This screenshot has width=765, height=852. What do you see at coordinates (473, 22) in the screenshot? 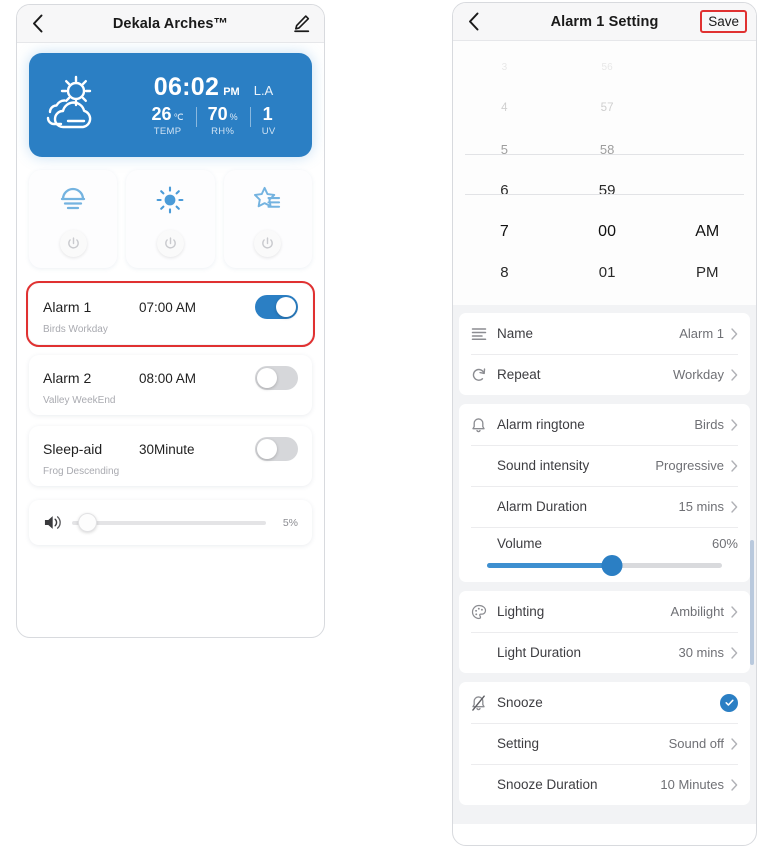
I see `setting-back-button` at bounding box center [473, 22].